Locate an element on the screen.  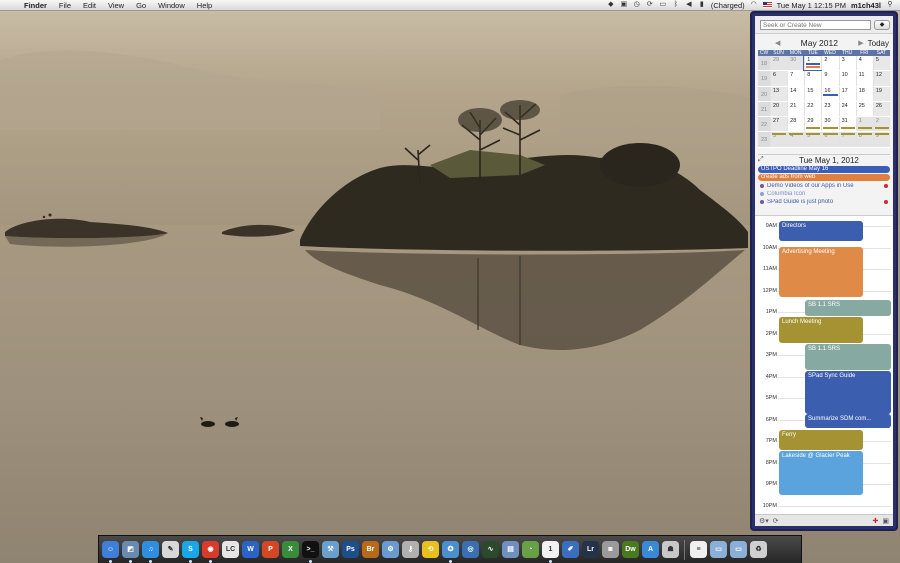
finder-icon: ☺ is located at coordinates (110, 552).